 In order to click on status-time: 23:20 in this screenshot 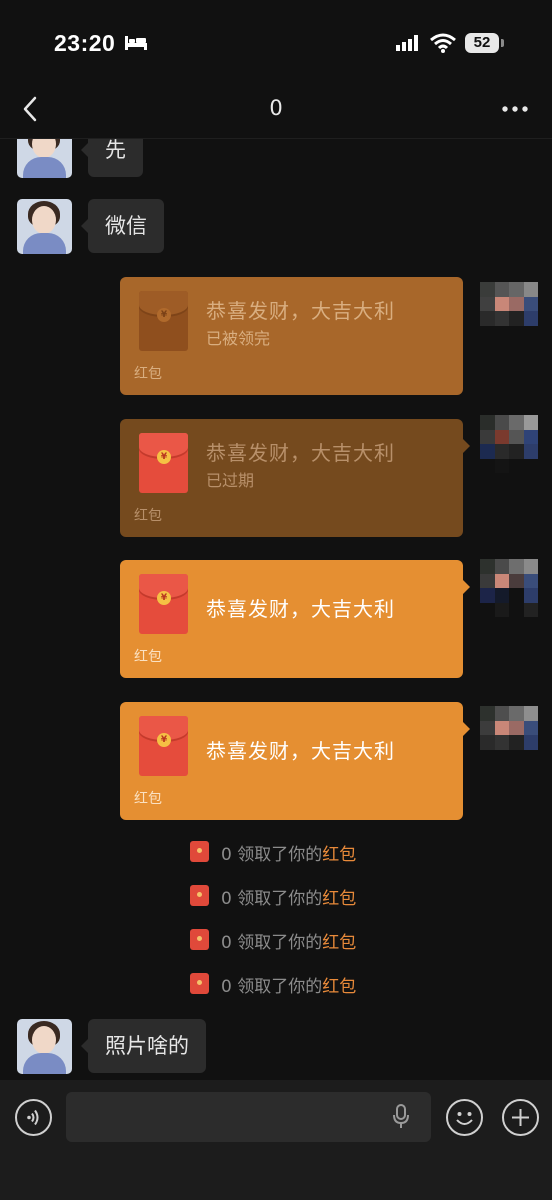, I will do `click(85, 43)`.